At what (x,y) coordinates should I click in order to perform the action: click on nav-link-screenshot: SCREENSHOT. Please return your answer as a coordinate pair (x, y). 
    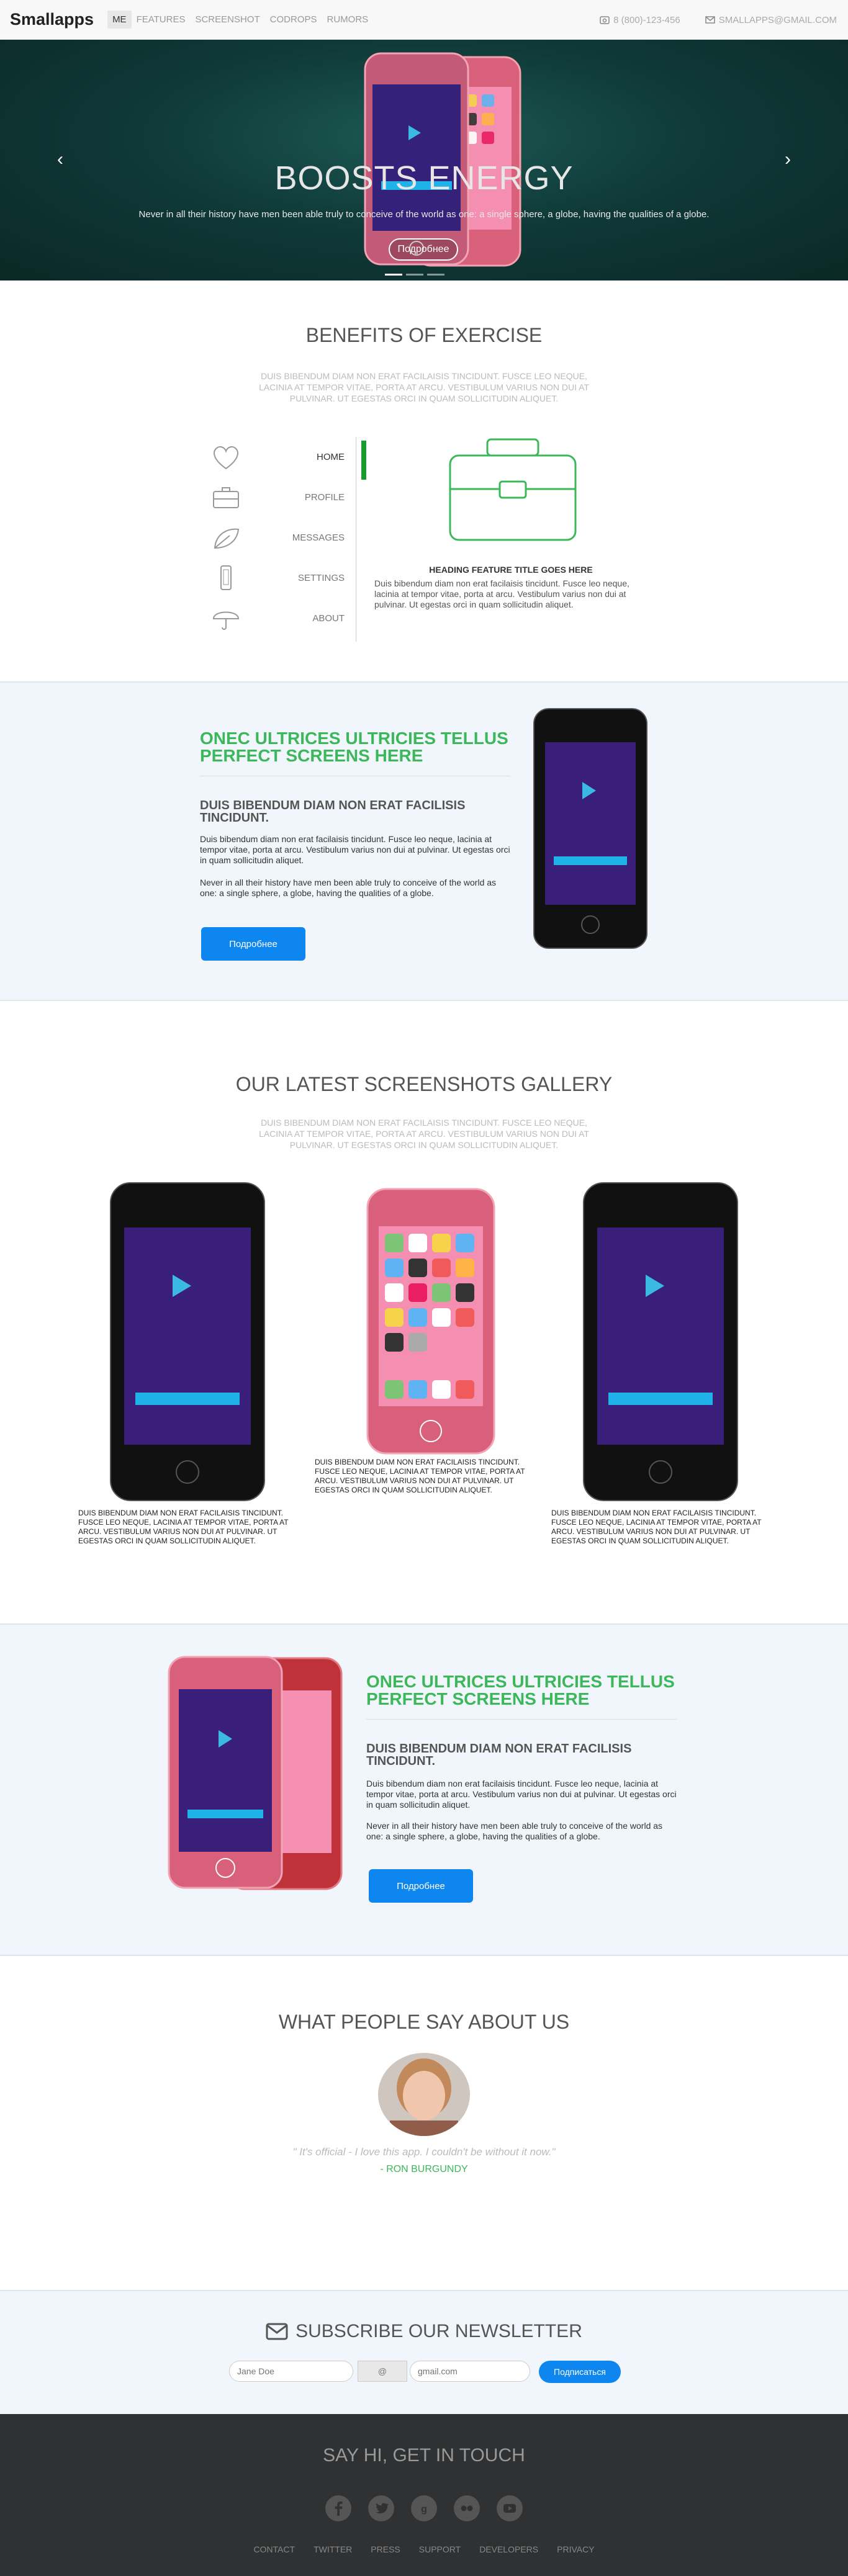
    Looking at the image, I should click on (227, 20).